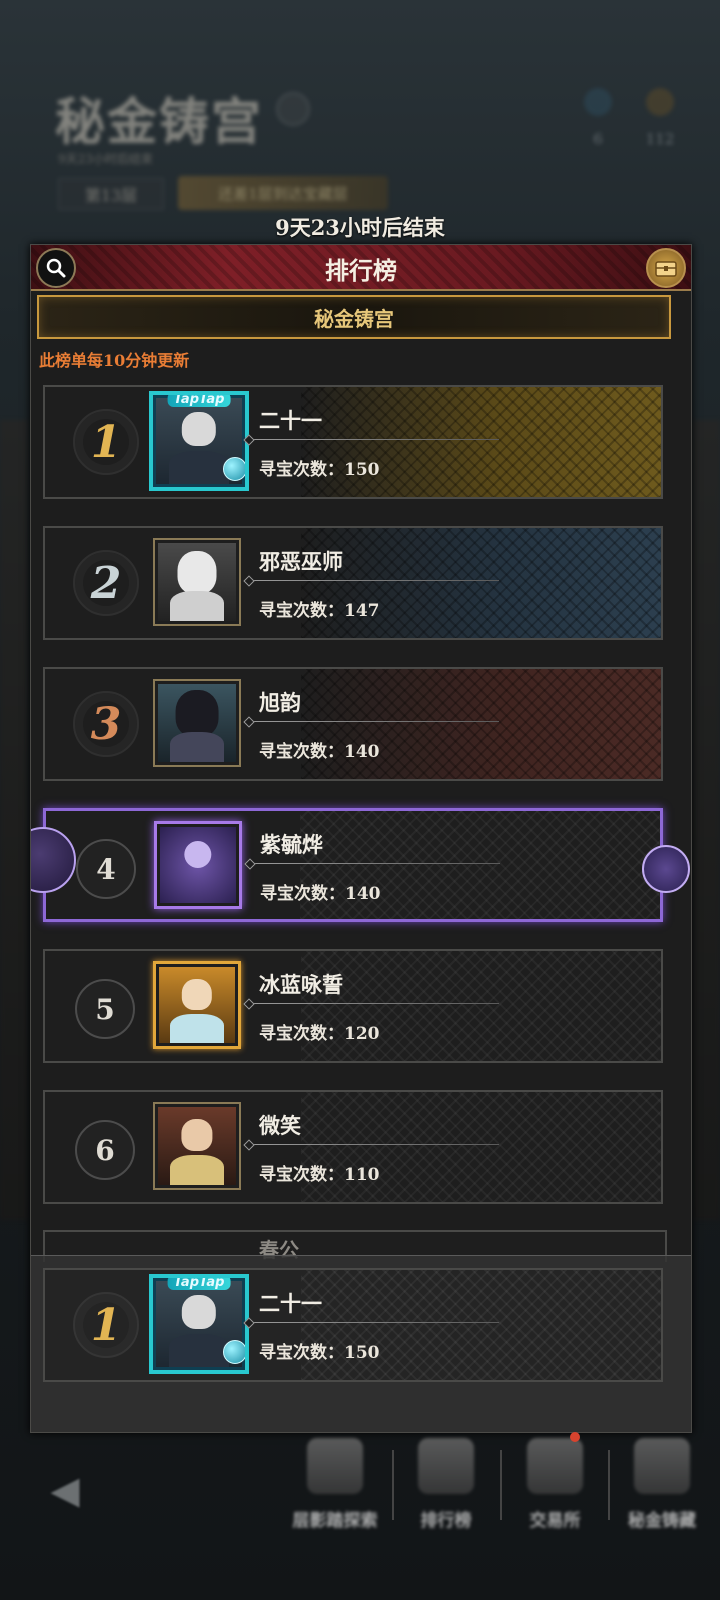  Describe the element at coordinates (105, 1150) in the screenshot. I see `rank-number: 6` at that location.